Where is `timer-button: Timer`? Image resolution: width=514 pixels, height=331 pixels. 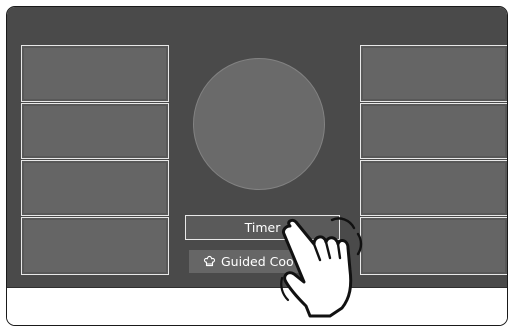 timer-button: Timer is located at coordinates (262, 227).